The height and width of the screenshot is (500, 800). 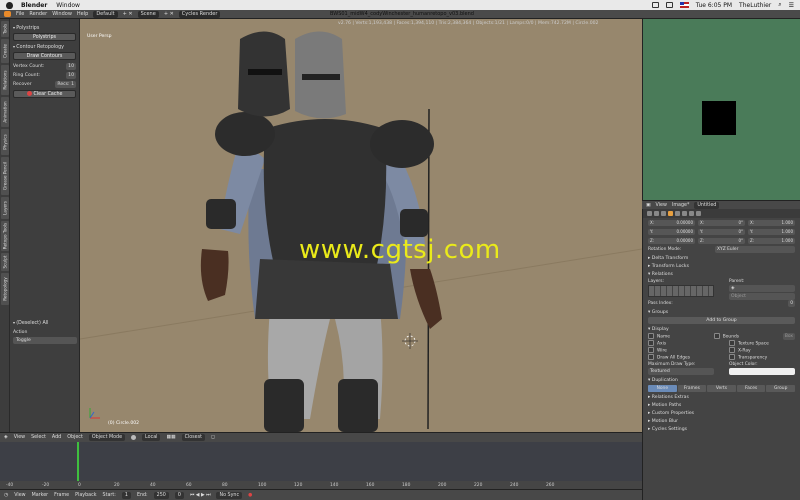 I want to click on bounds-checkbox: Bounds, so click(x=726, y=336).